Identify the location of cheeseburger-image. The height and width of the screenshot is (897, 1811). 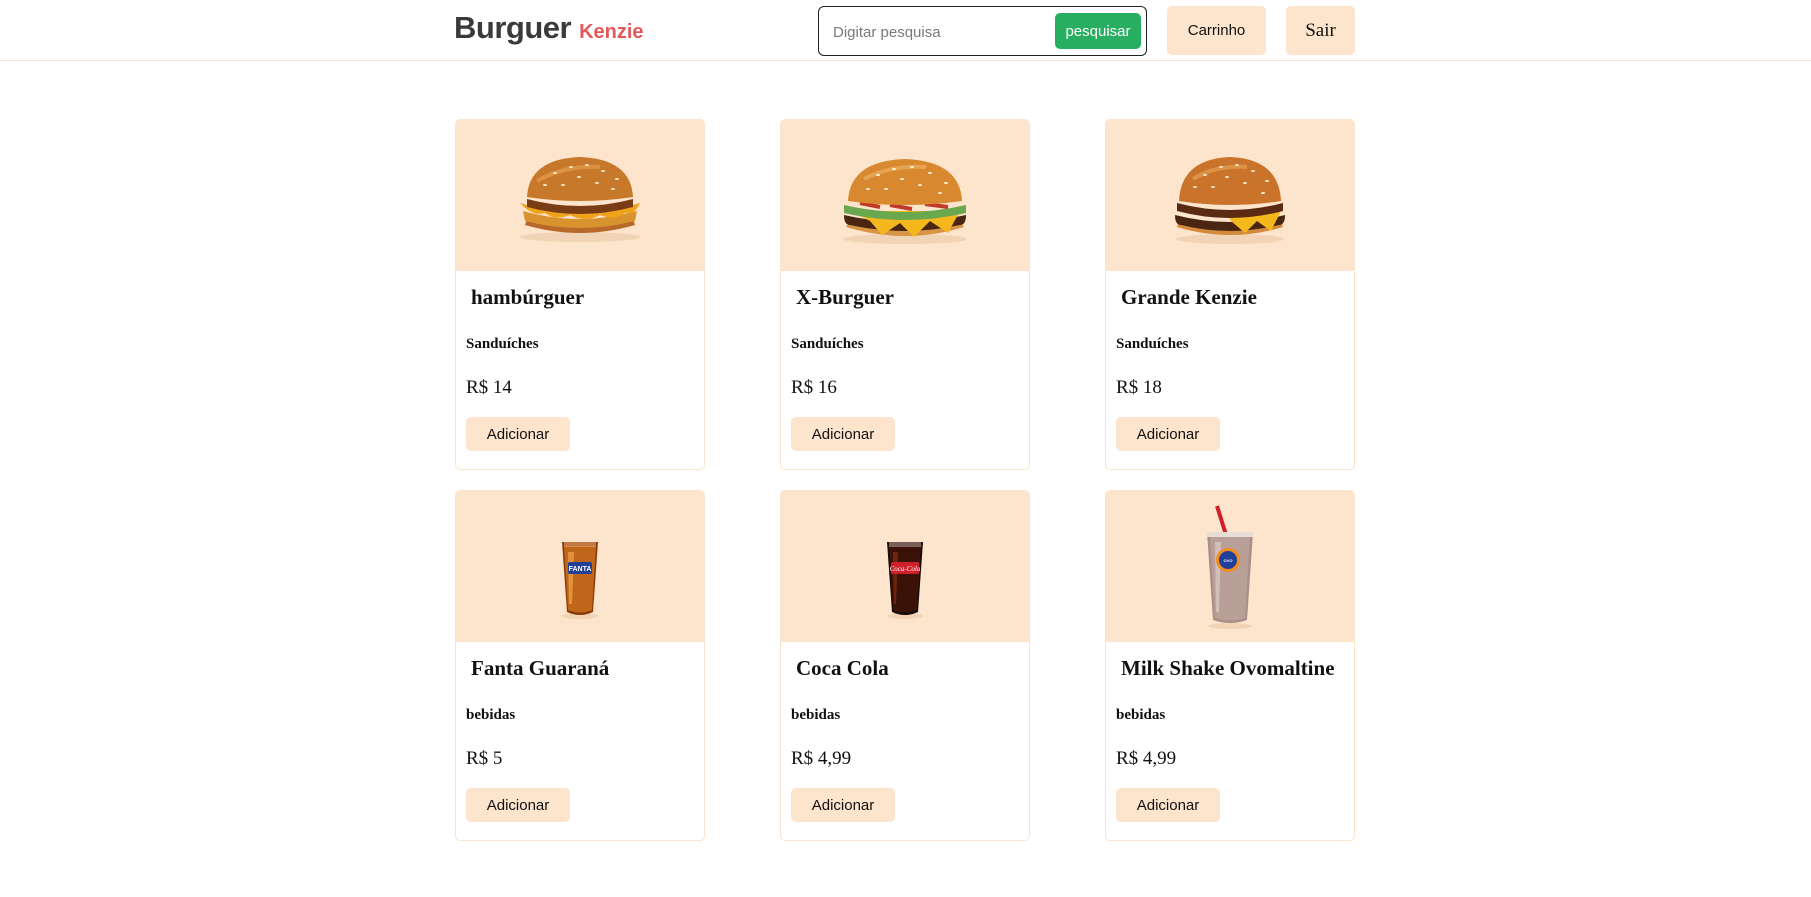
(905, 195).